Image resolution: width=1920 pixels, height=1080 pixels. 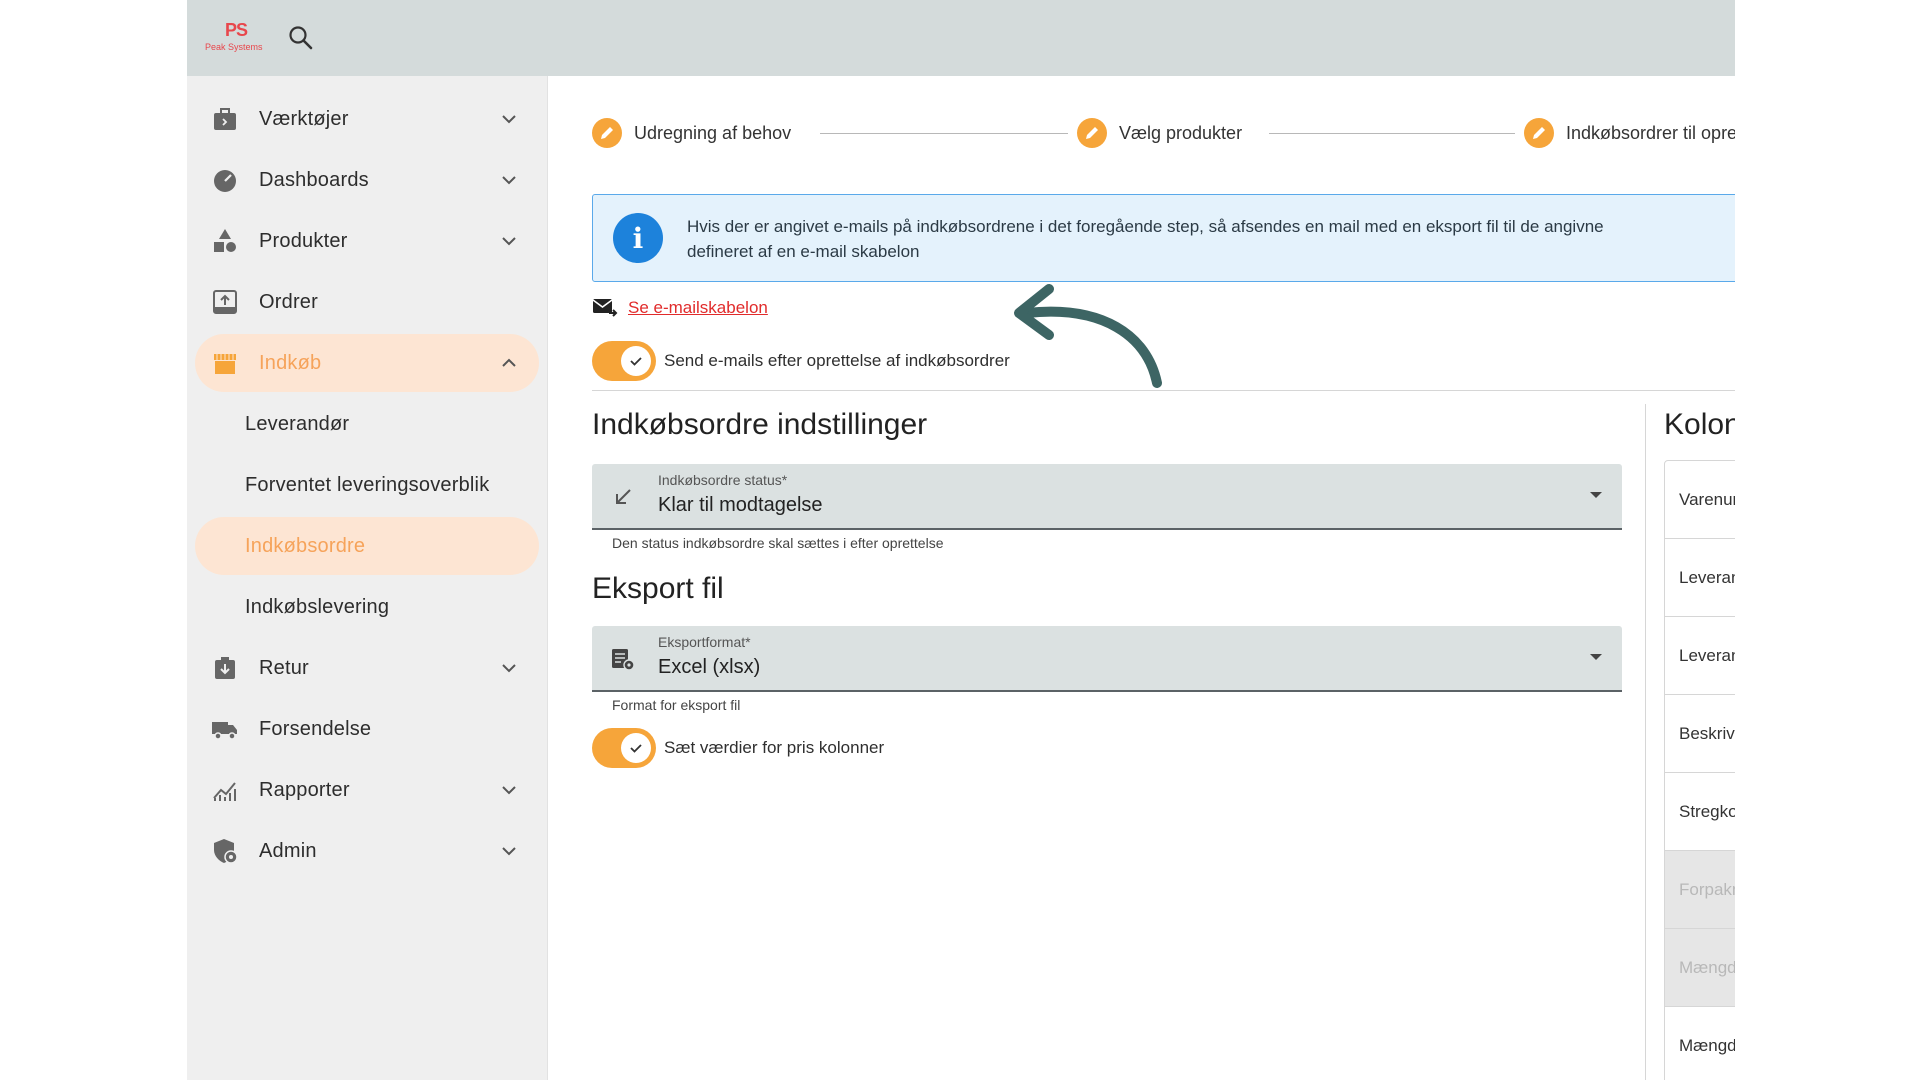 What do you see at coordinates (225, 668) in the screenshot?
I see `return-icon` at bounding box center [225, 668].